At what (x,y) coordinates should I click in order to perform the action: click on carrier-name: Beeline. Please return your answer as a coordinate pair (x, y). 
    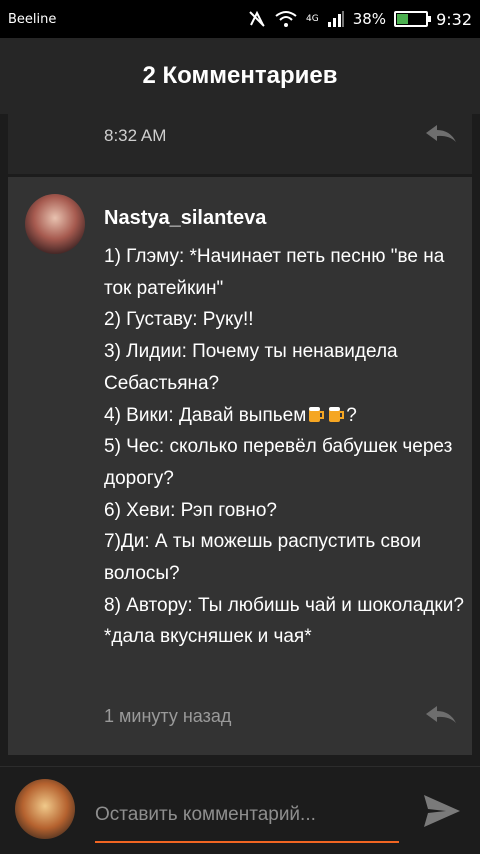
    Looking at the image, I should click on (32, 19).